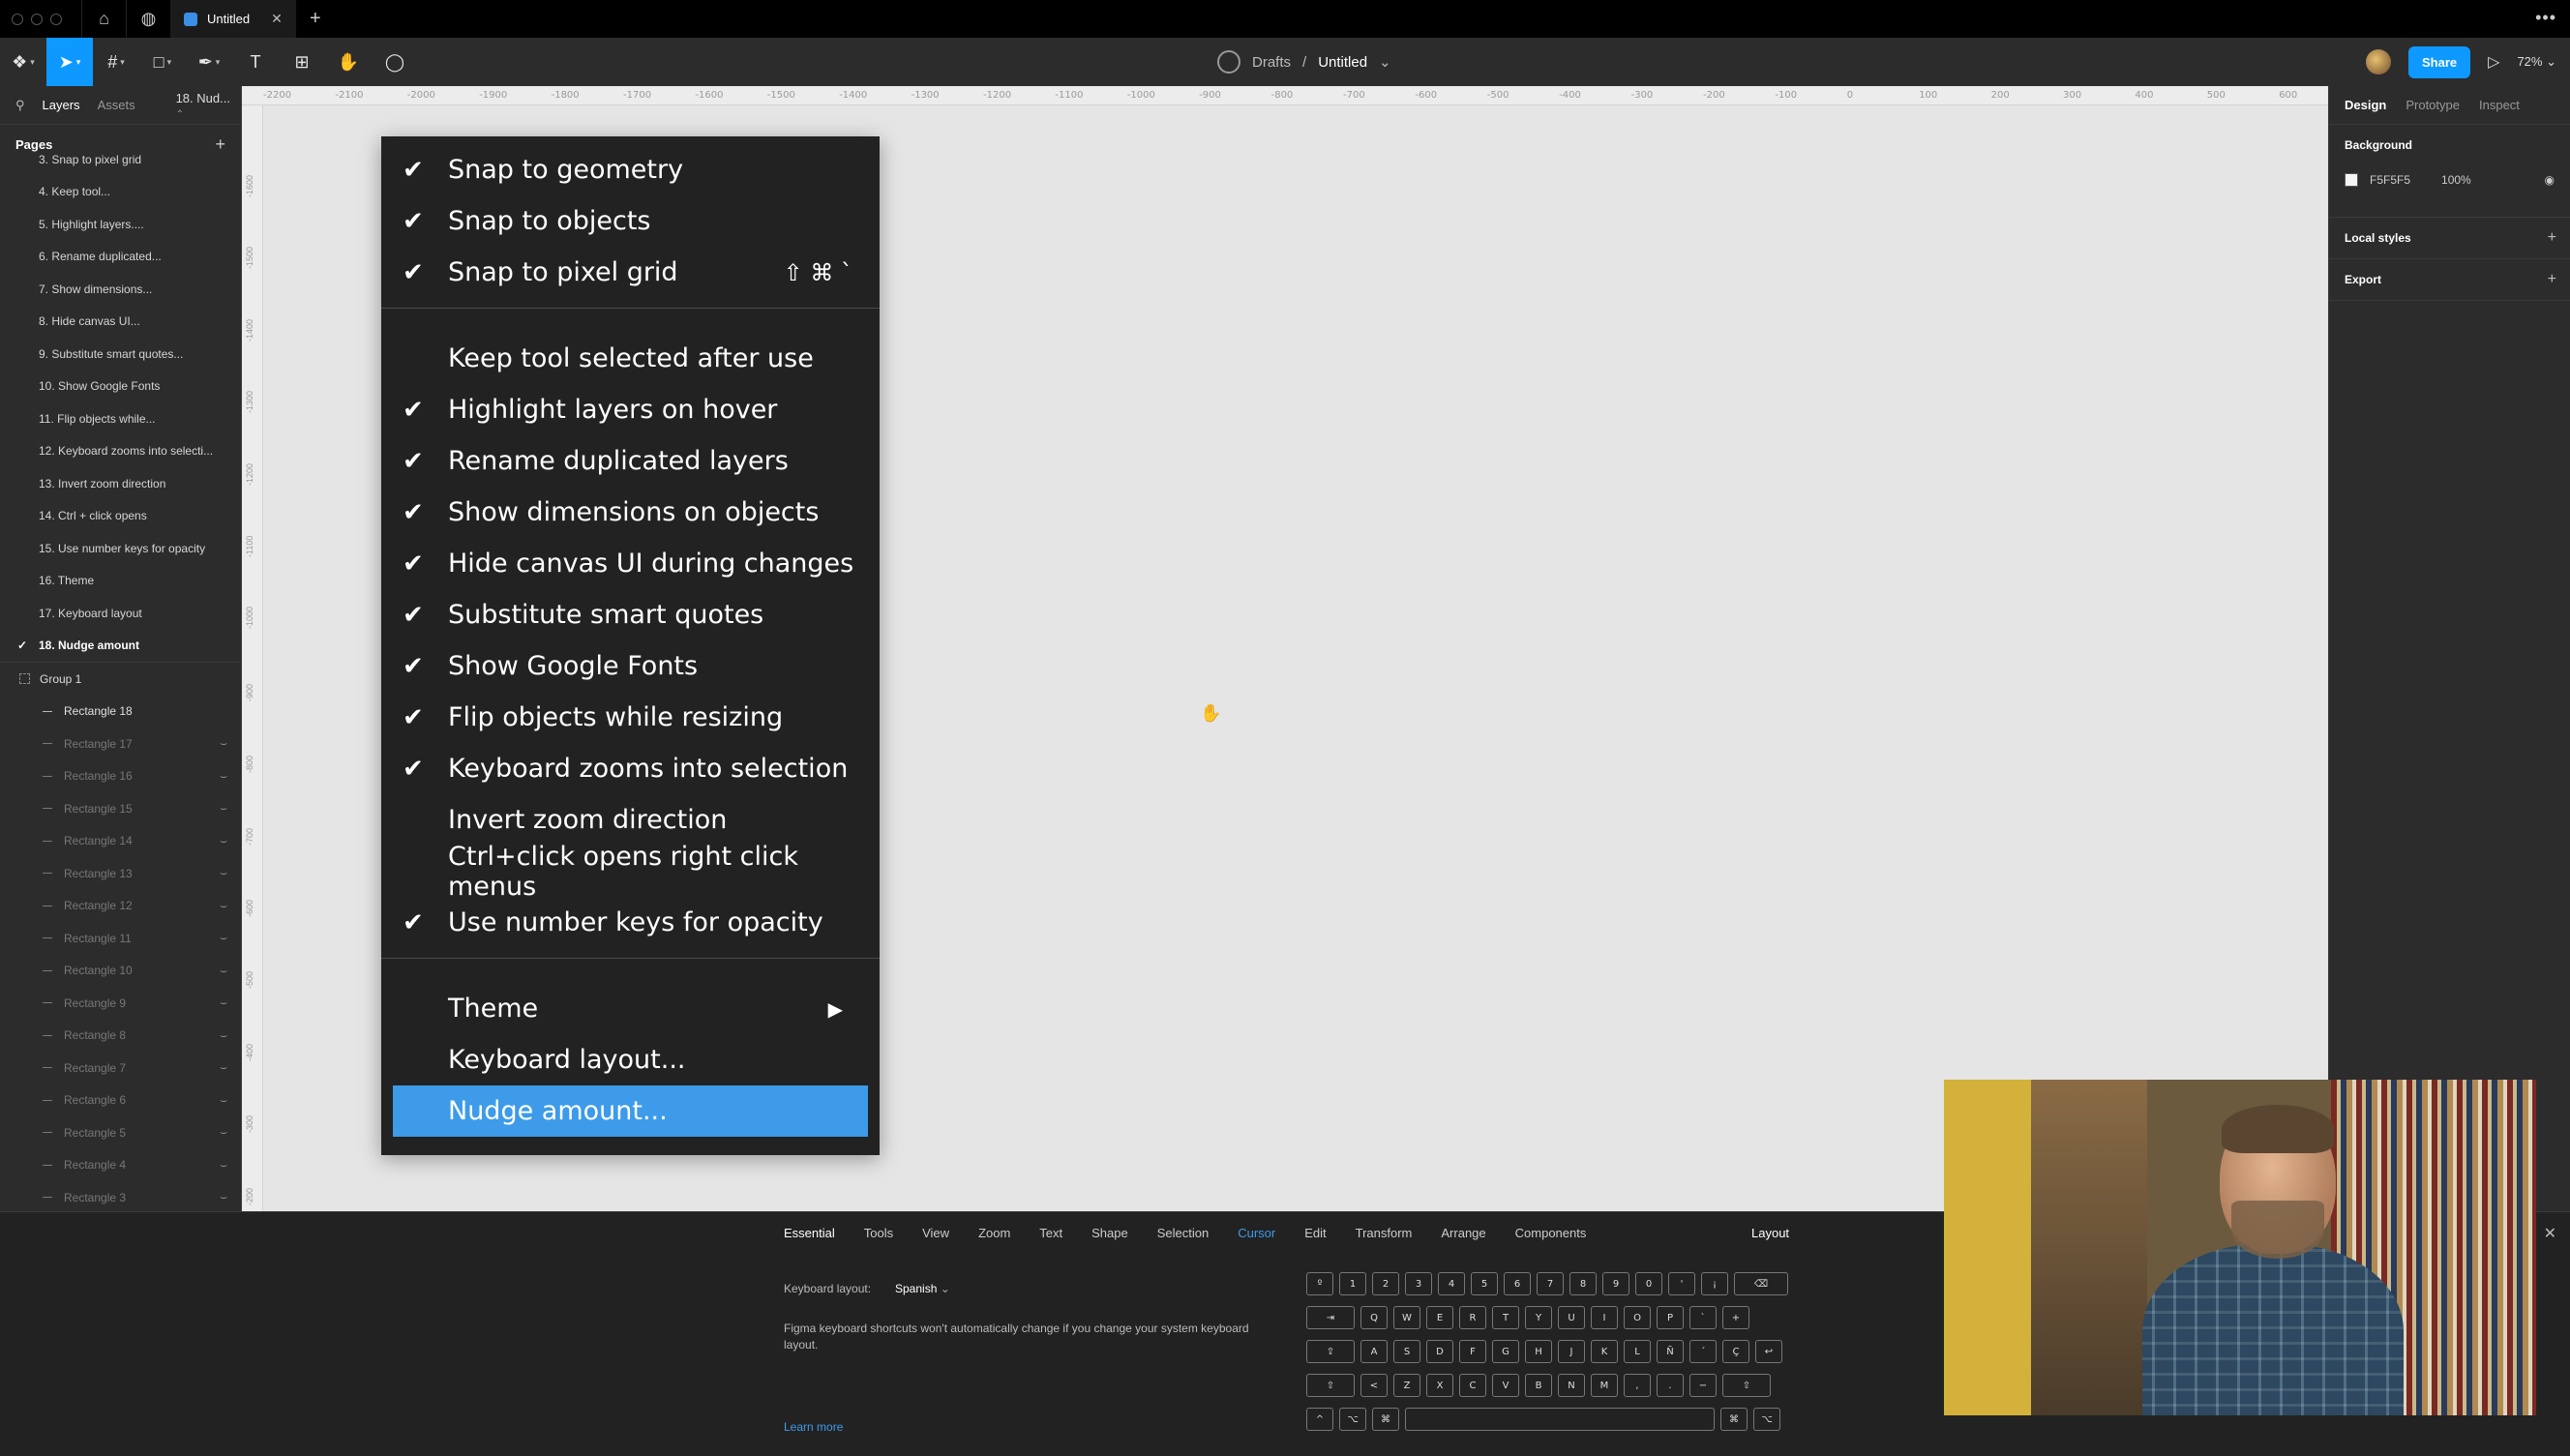 This screenshot has height=1456, width=2570. What do you see at coordinates (104, 19) in the screenshot?
I see `home-icon: ⌂` at bounding box center [104, 19].